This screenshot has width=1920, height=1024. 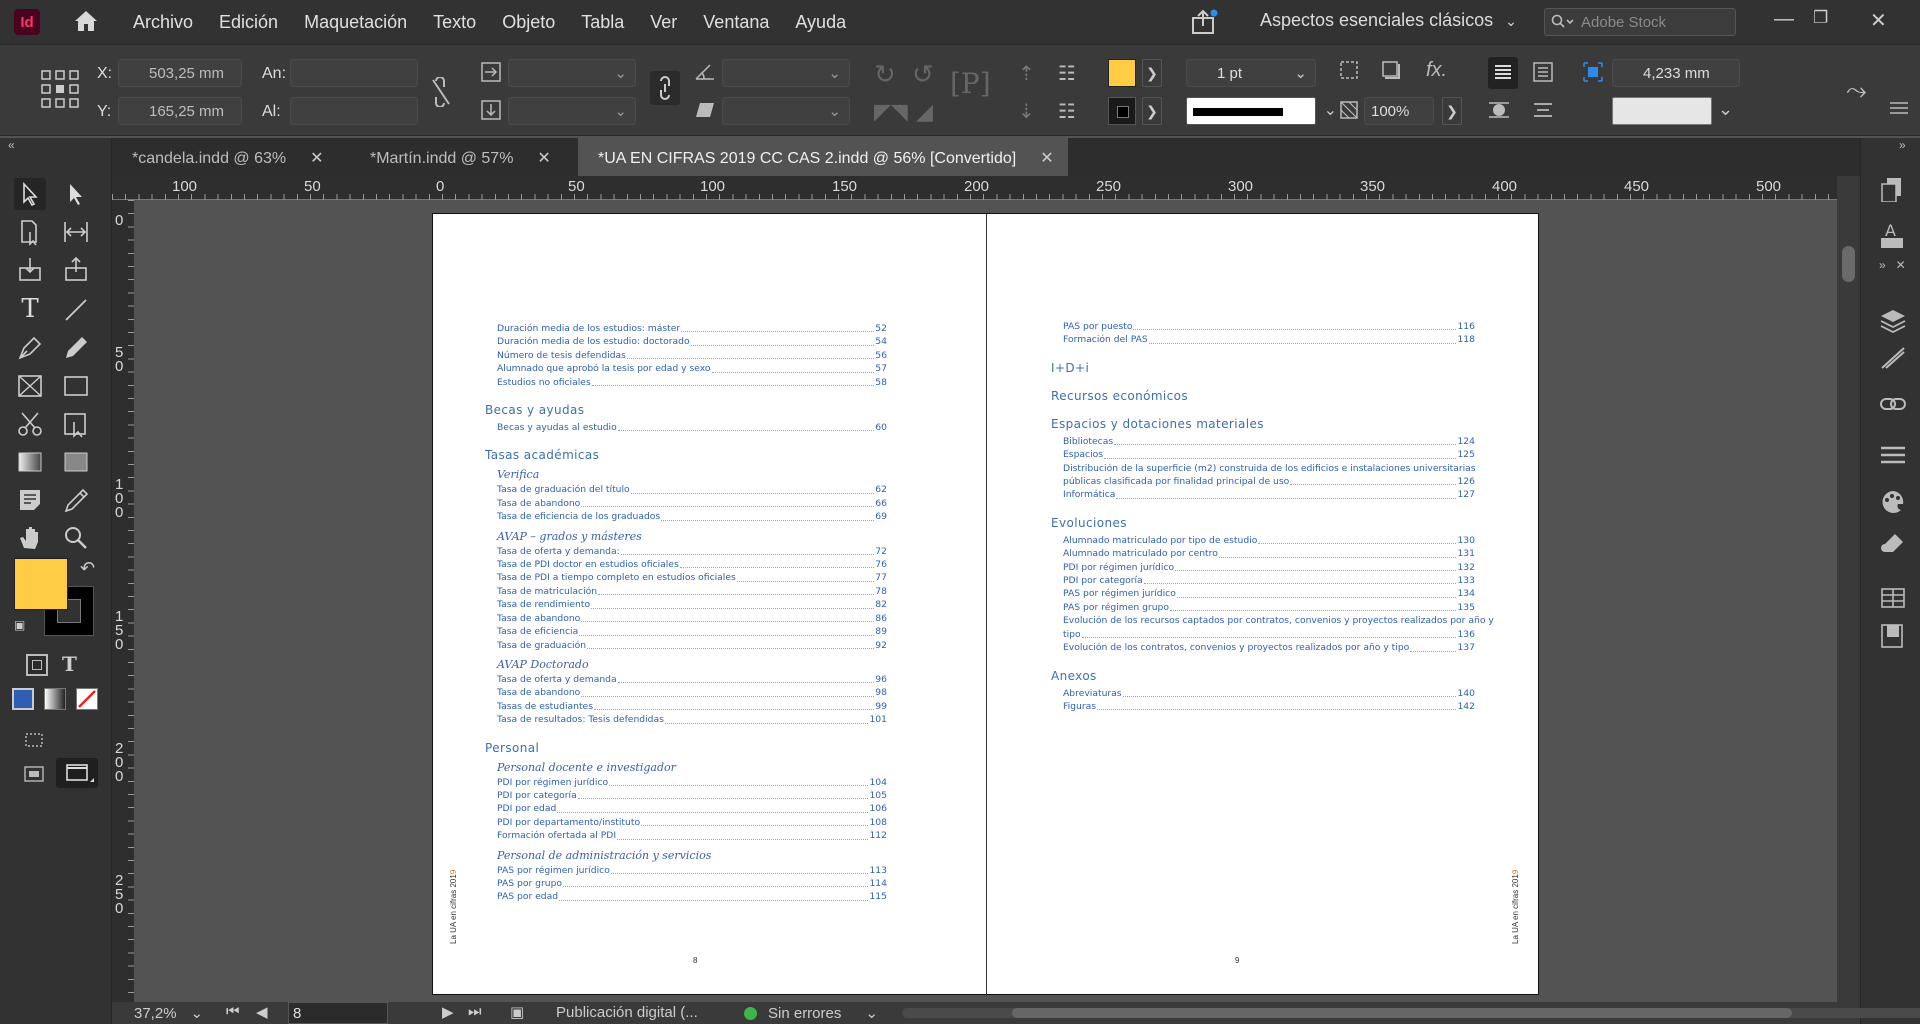 I want to click on menu-ventana: Ventana, so click(x=736, y=22).